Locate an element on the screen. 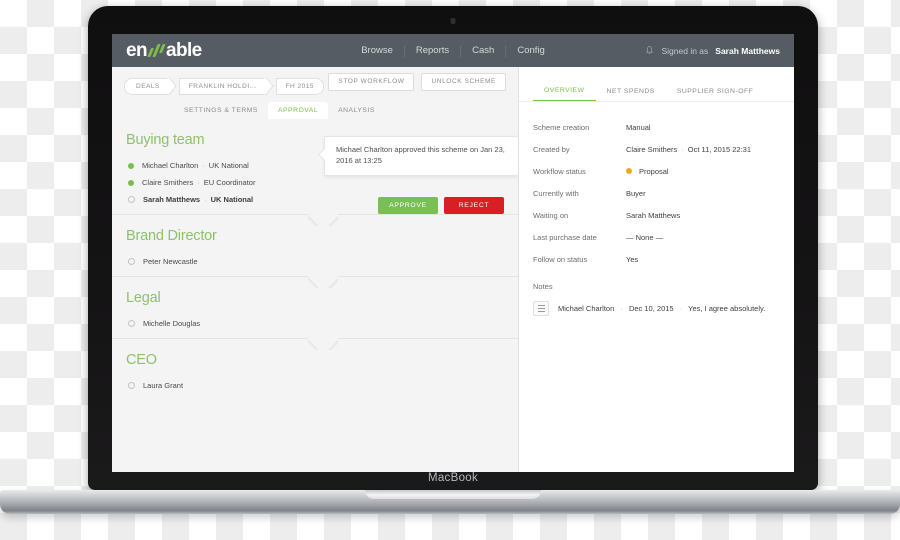 This screenshot has width=900, height=540. breadcrumb-item-scheme: FH 2015 is located at coordinates (299, 86).